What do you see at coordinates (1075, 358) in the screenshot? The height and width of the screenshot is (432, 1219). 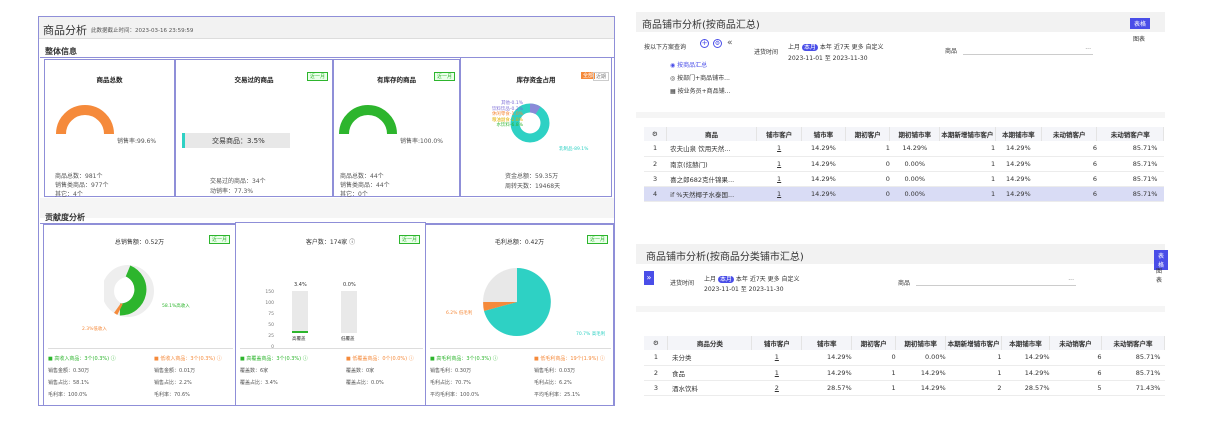 I see `cell: 6` at bounding box center [1075, 358].